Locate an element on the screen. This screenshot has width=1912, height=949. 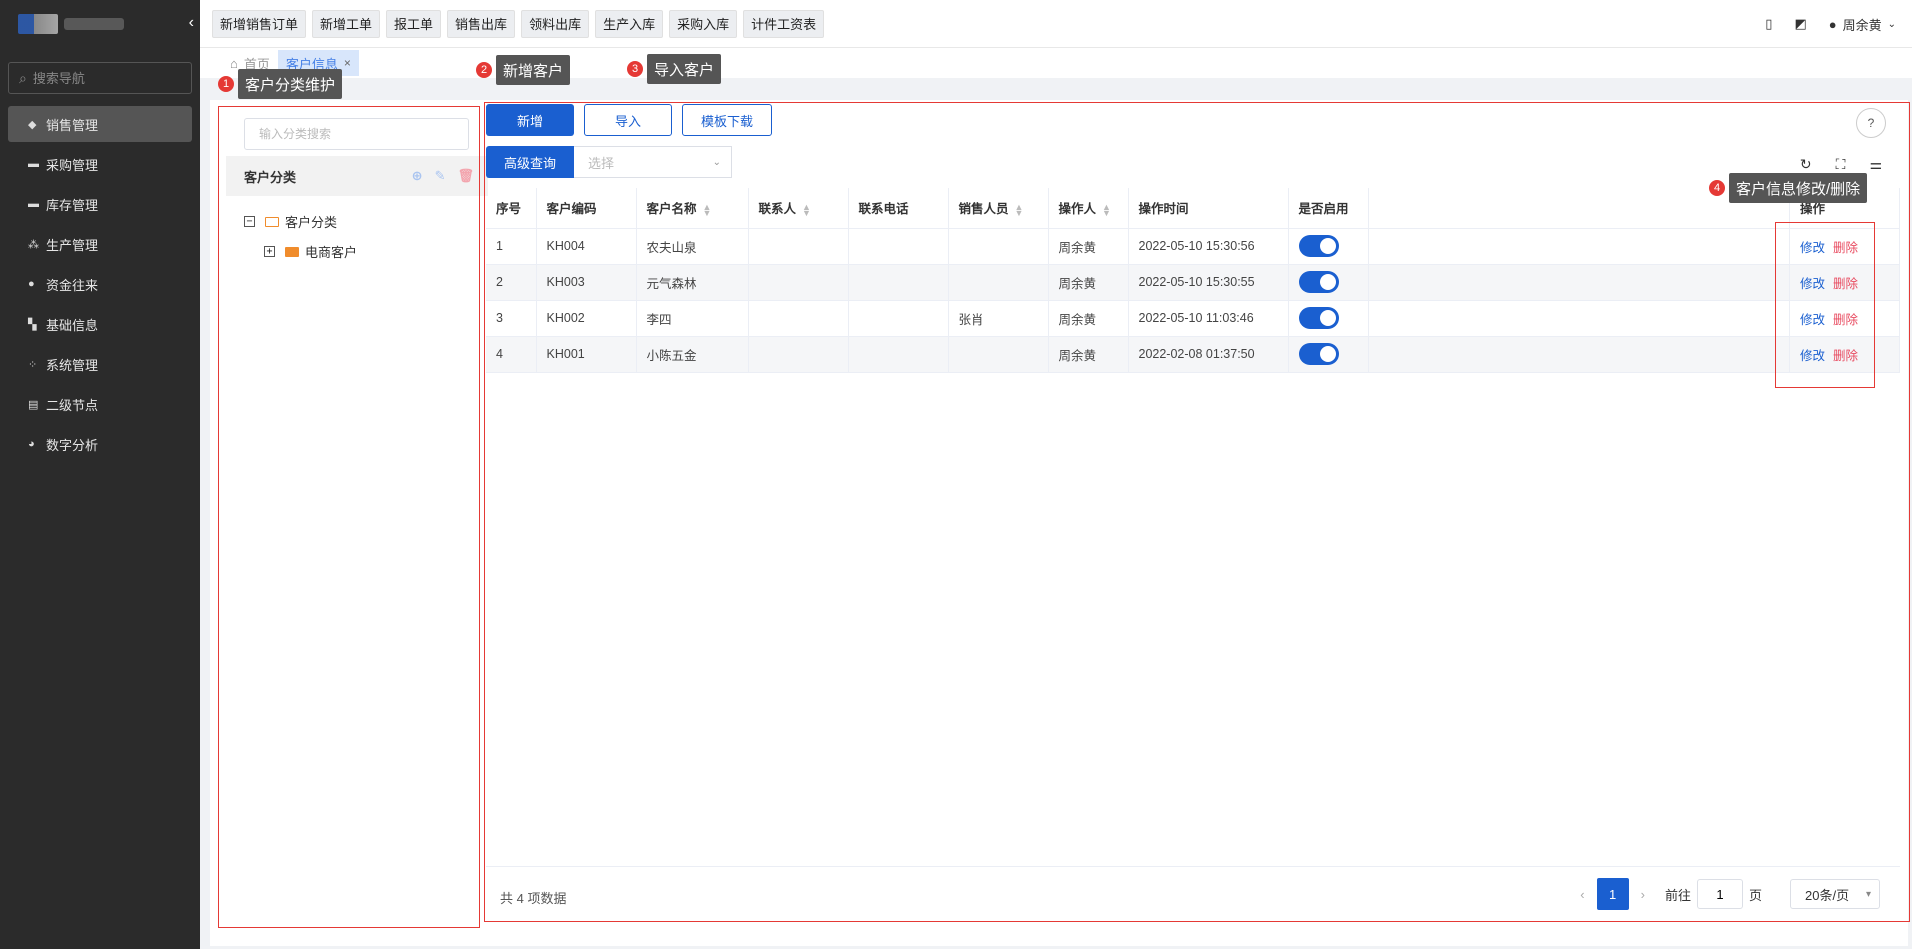
annotation-box-actions is located at coordinates (1825, 305).